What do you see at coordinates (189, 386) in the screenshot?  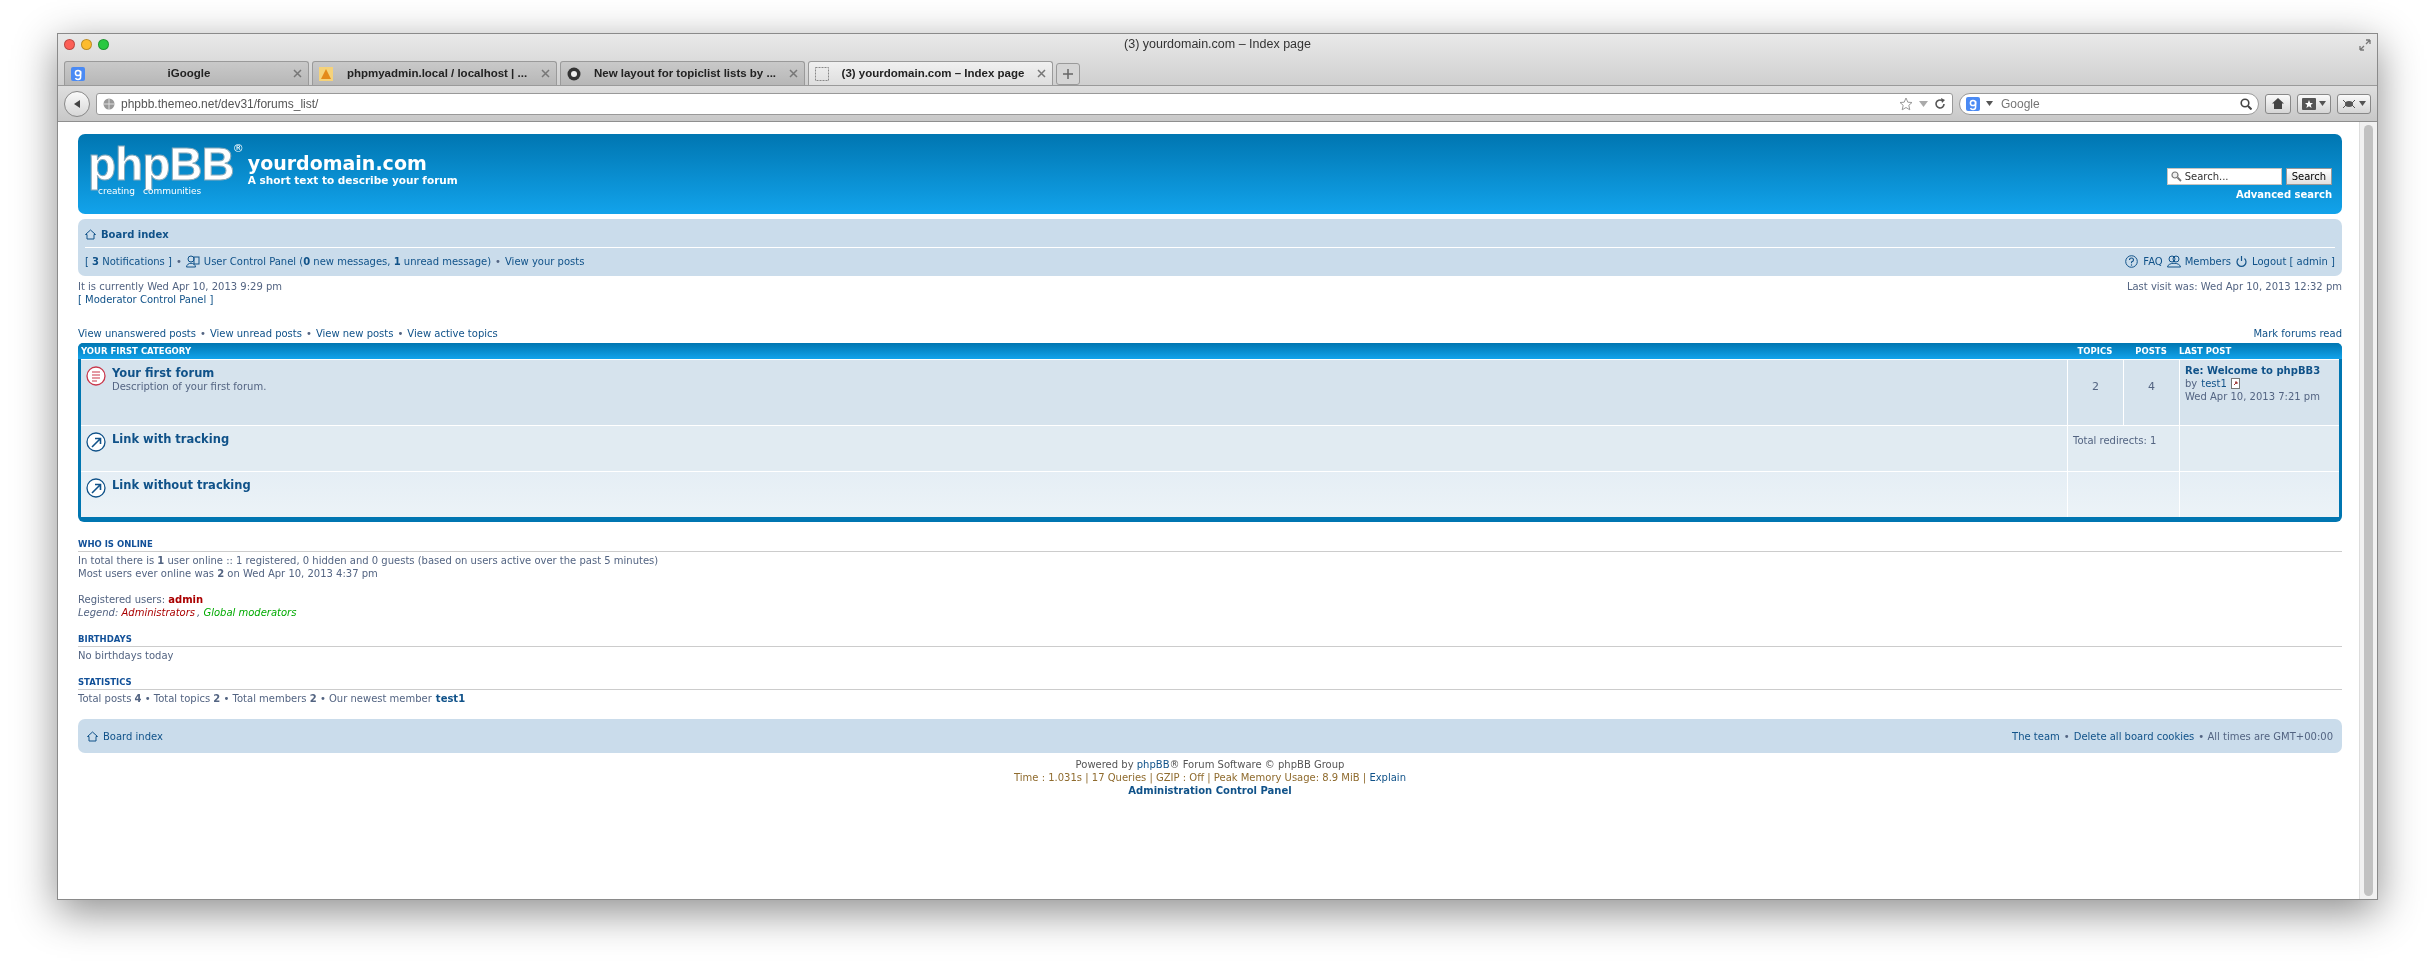 I see `forum-description: Description of your first forum.` at bounding box center [189, 386].